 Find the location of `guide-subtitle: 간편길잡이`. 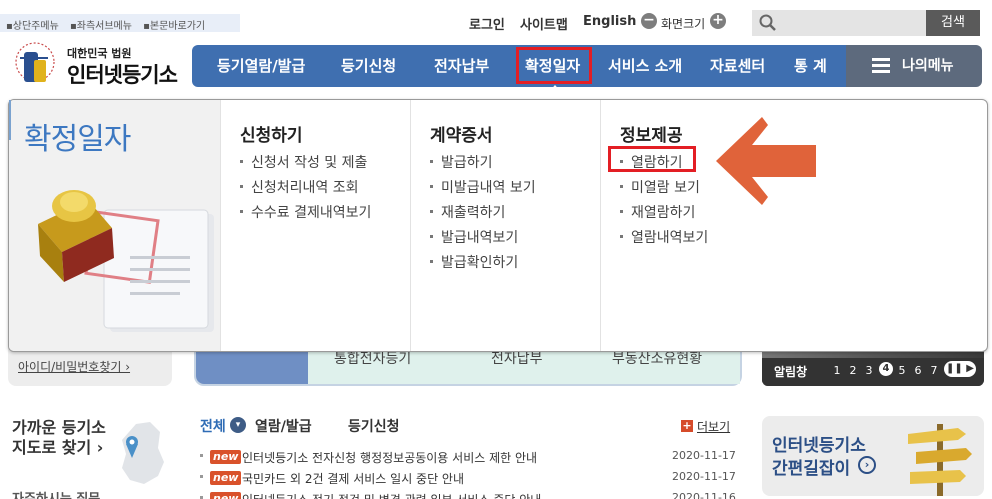

guide-subtitle: 간편길잡이 is located at coordinates (811, 469).